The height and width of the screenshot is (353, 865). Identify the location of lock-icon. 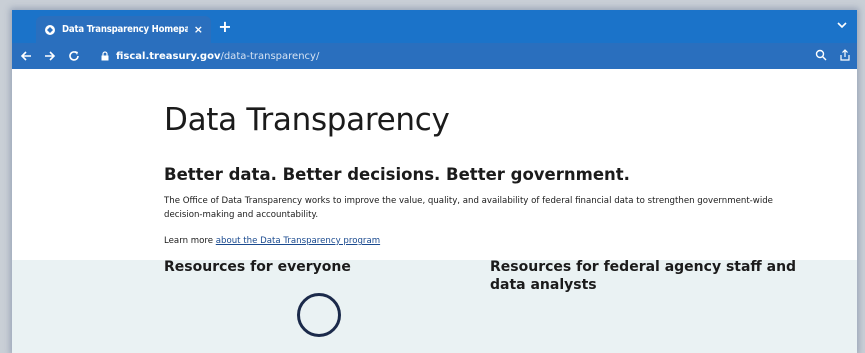
(105, 56).